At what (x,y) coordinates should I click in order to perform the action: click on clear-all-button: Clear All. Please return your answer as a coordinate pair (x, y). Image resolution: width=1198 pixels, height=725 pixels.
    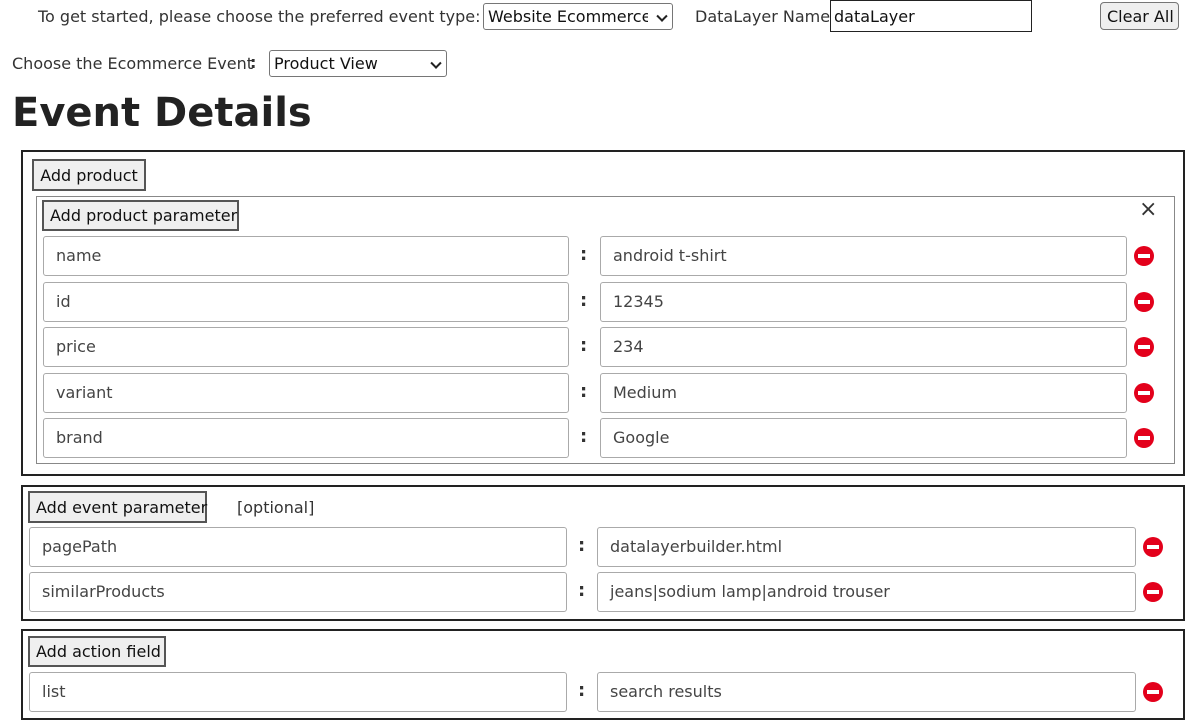
    Looking at the image, I should click on (1139, 16).